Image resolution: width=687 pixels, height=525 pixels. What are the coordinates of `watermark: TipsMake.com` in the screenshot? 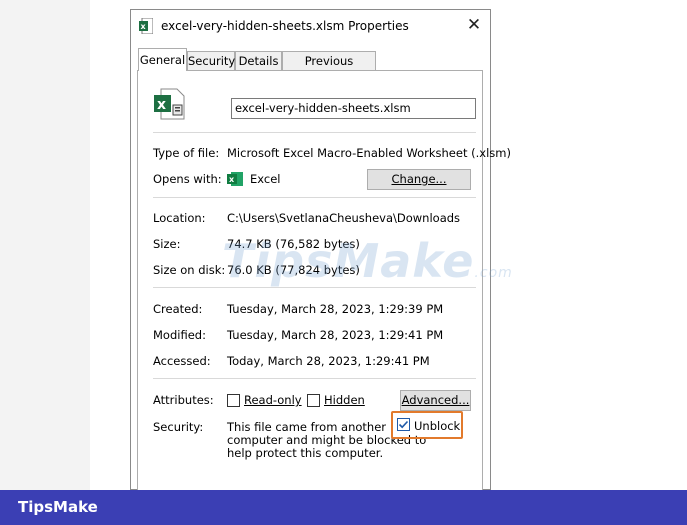 It's located at (367, 261).